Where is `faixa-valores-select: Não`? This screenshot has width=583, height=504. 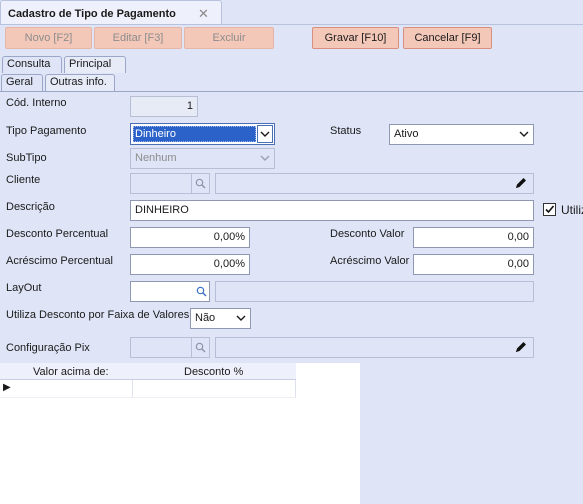
faixa-valores-select: Não is located at coordinates (220, 318).